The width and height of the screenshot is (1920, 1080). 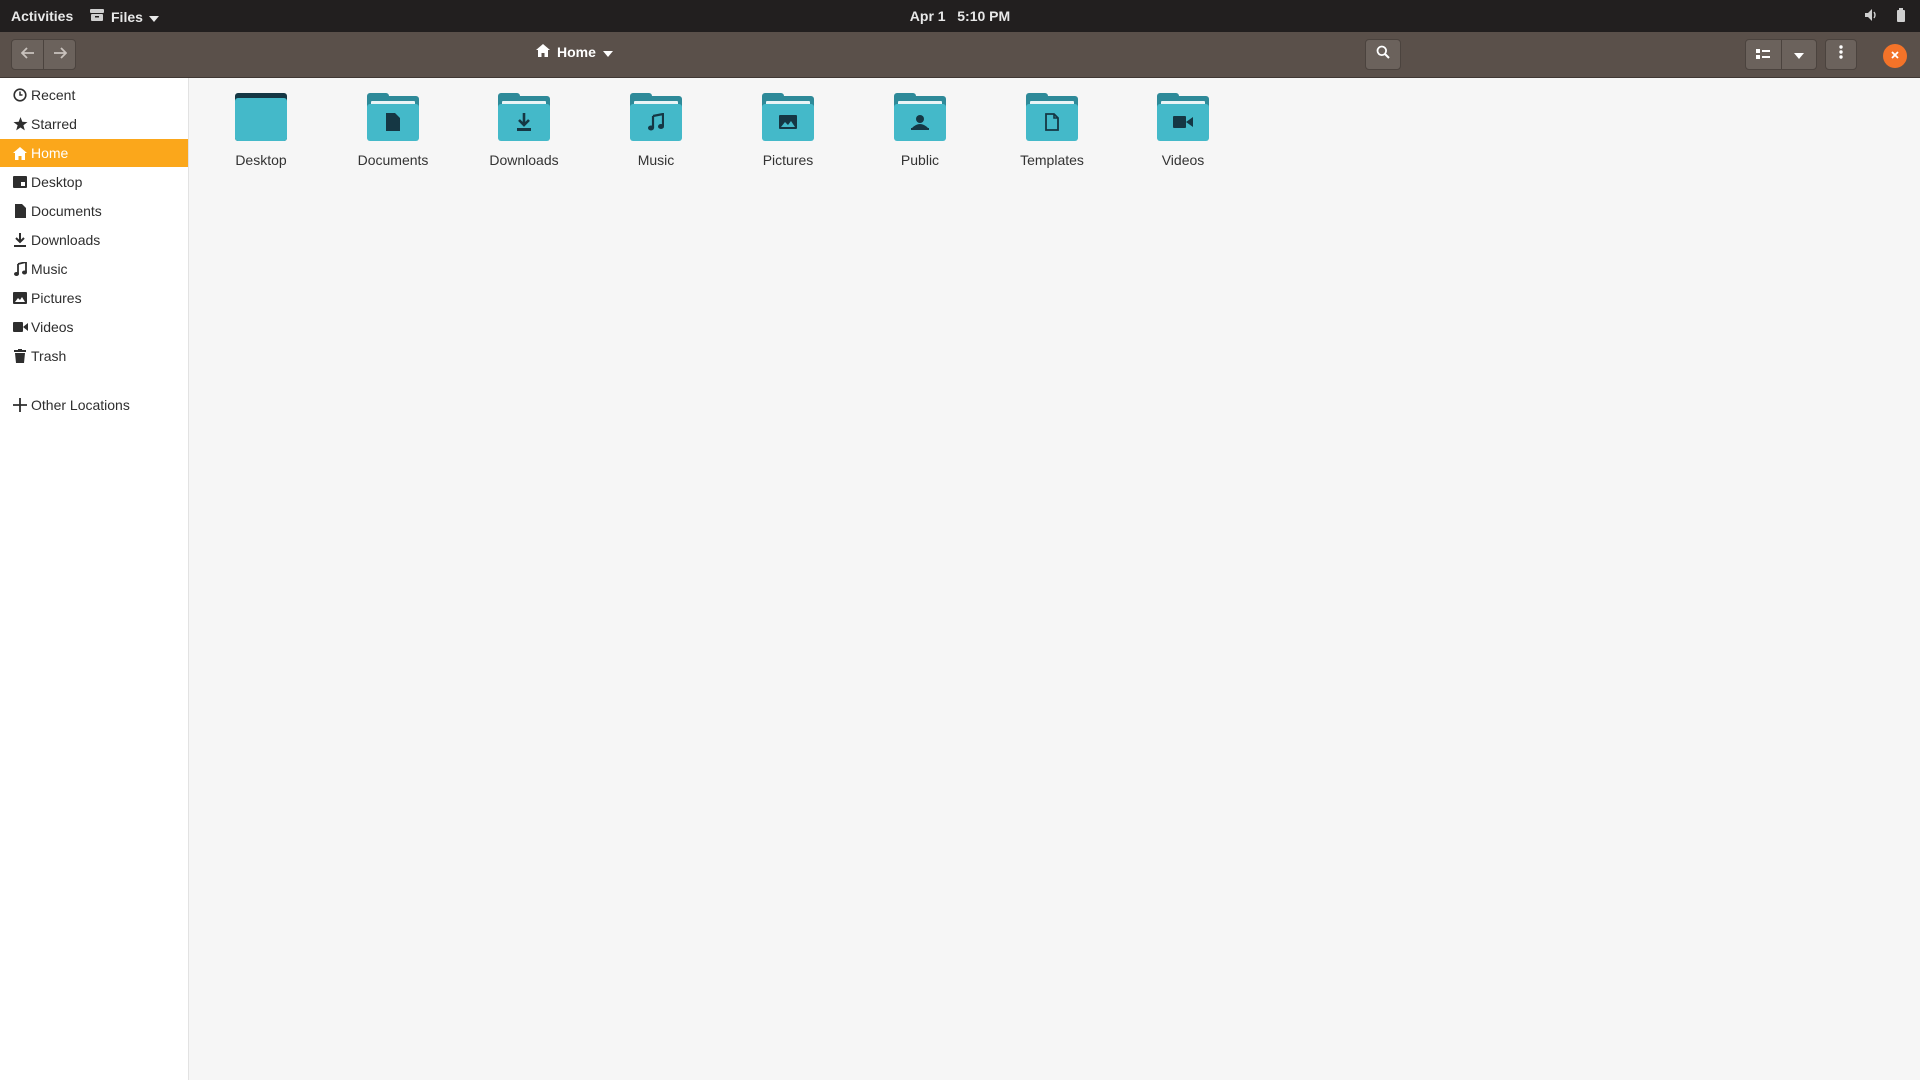 What do you see at coordinates (52, 327) in the screenshot?
I see `sidebar-item-label: Videos` at bounding box center [52, 327].